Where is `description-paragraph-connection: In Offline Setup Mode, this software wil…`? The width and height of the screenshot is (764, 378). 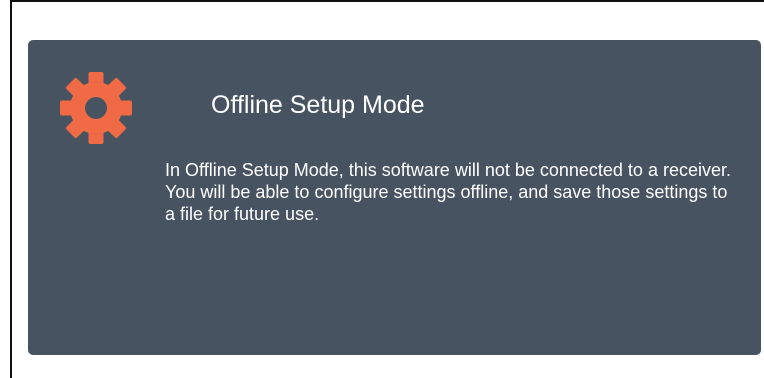 description-paragraph-connection: In Offline Setup Mode, this software wil… is located at coordinates (448, 170).